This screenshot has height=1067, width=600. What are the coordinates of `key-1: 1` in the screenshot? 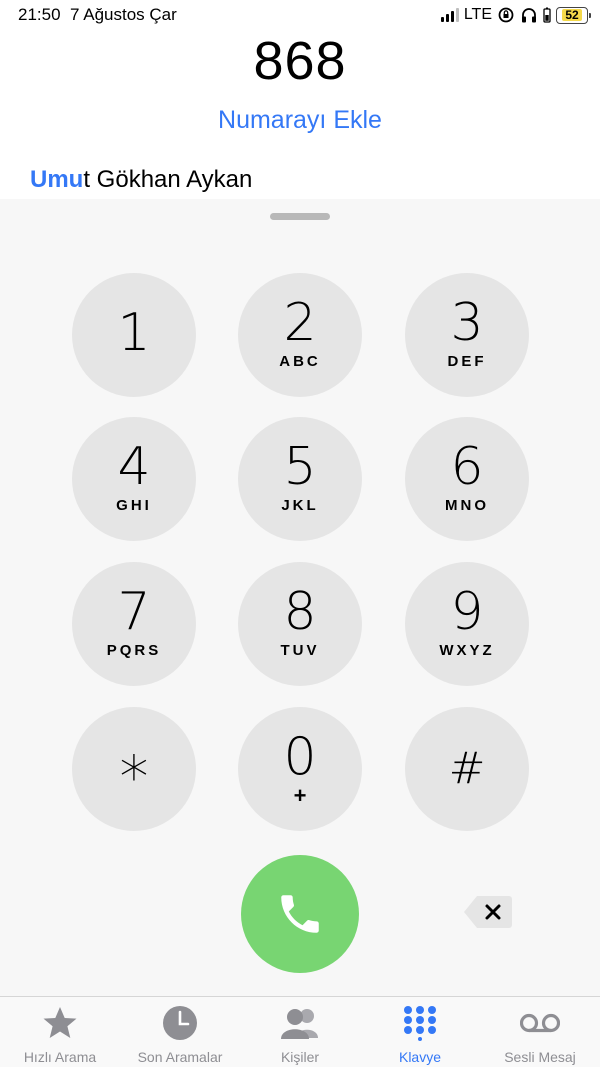 It's located at (134, 335).